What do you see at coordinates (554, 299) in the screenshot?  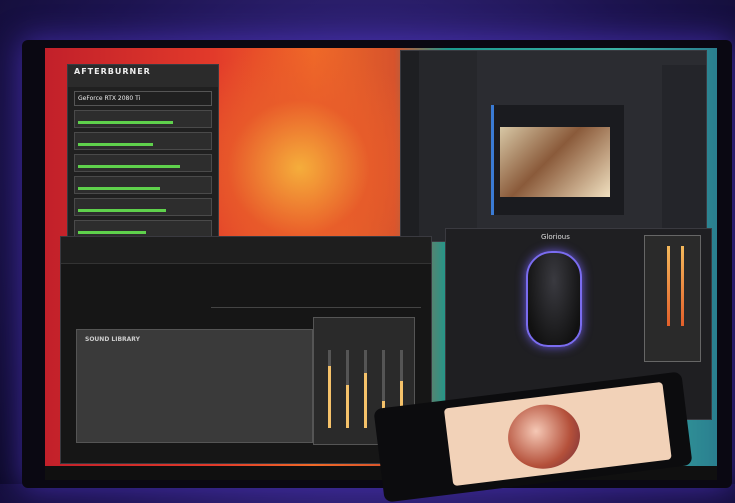 I see `mouse-preview` at bounding box center [554, 299].